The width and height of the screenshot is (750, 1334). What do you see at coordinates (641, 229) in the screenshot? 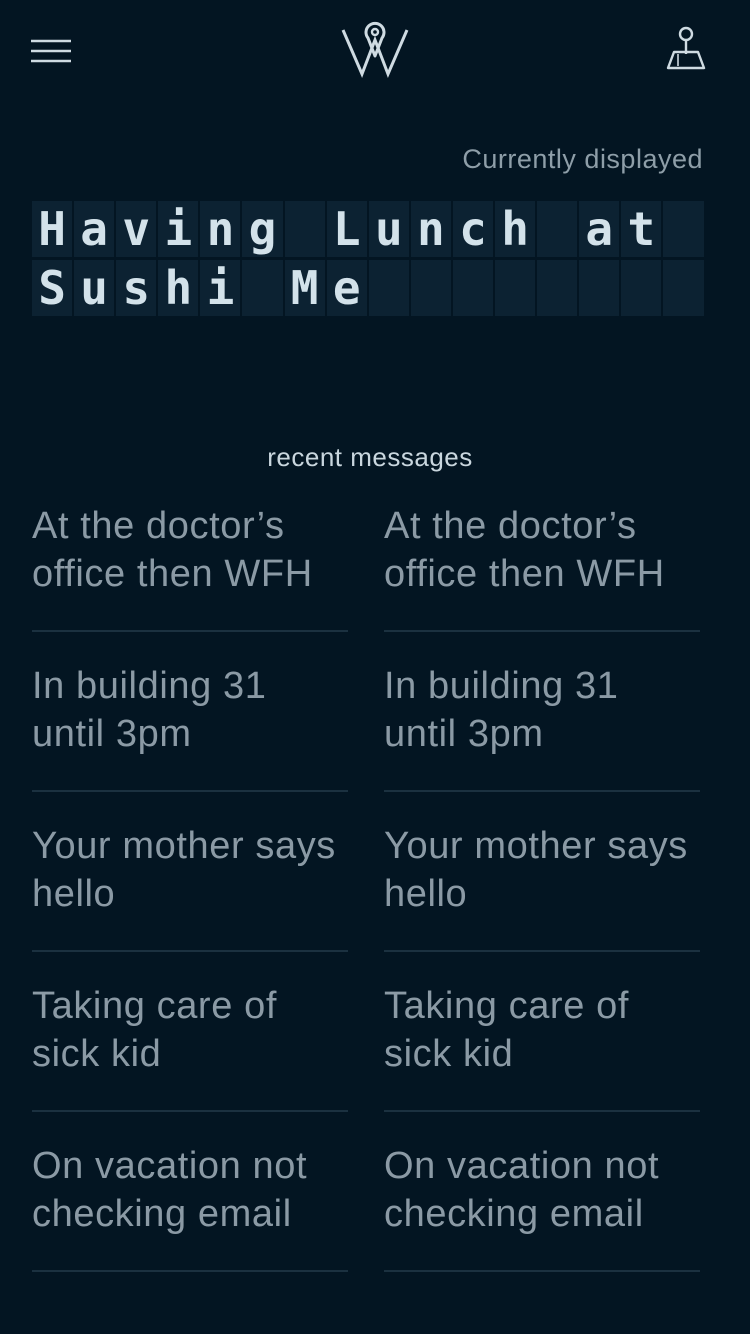
I see `board-cell: t` at bounding box center [641, 229].